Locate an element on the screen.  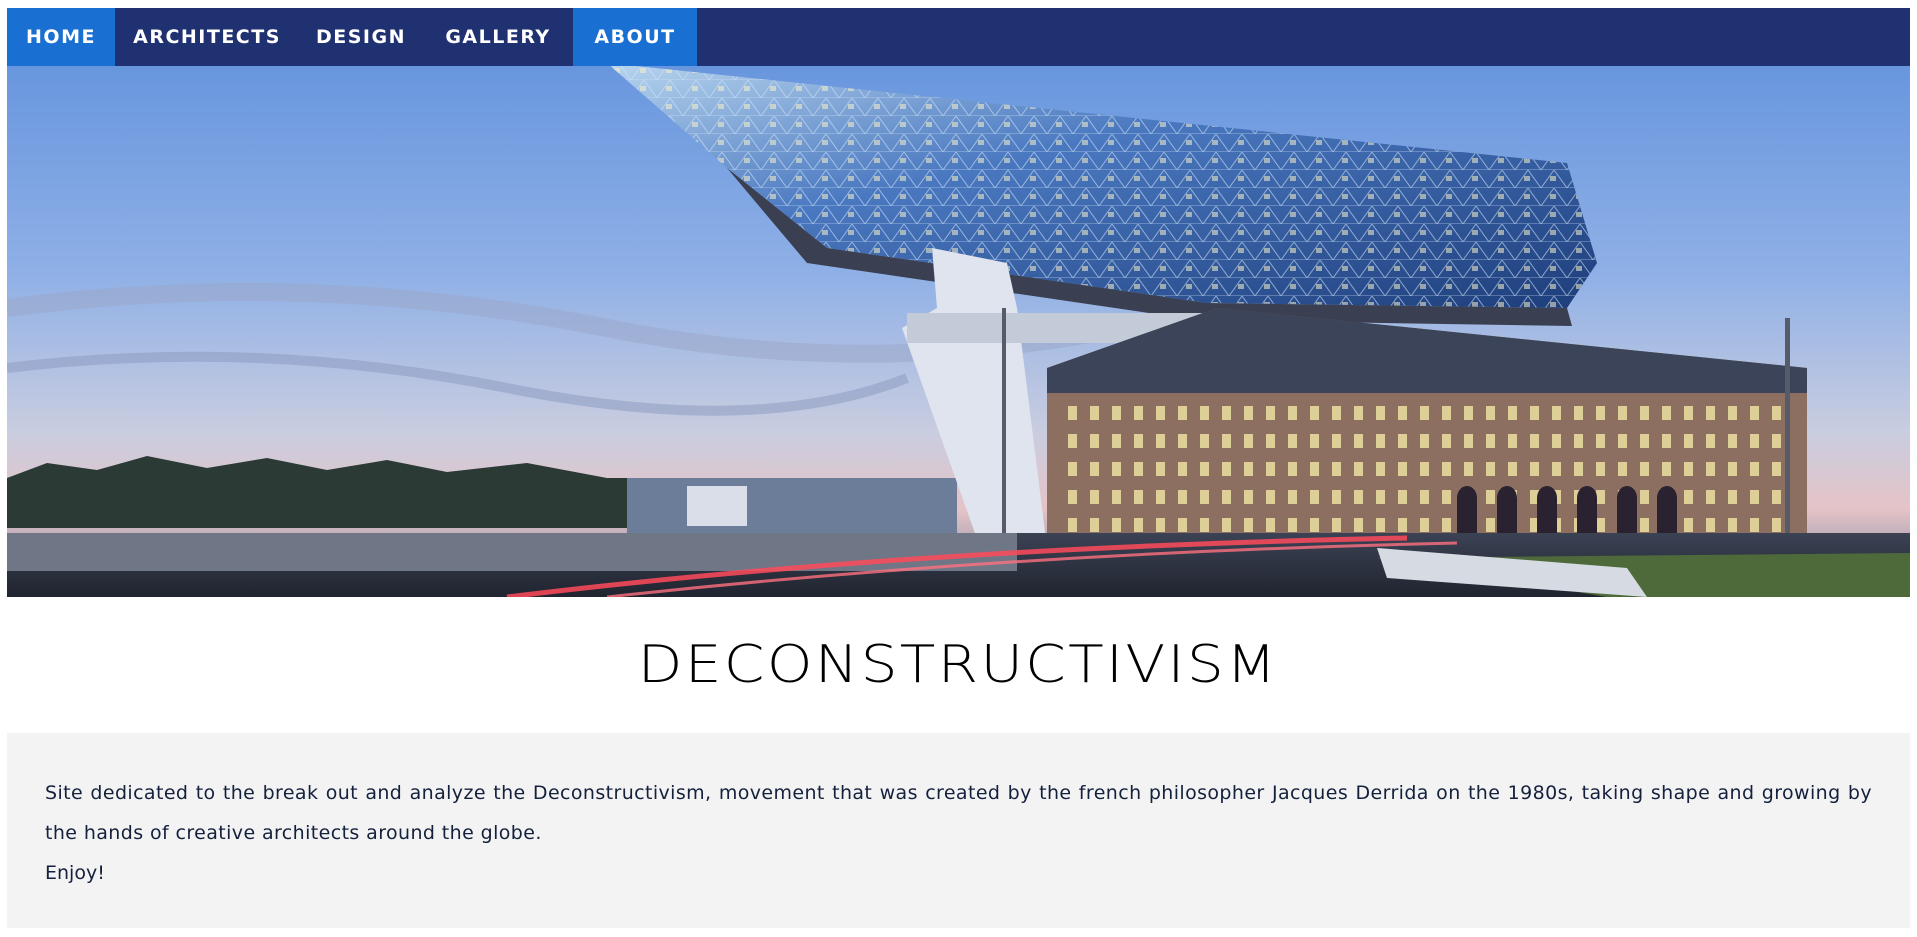
nav-design: DESIGN is located at coordinates (361, 37).